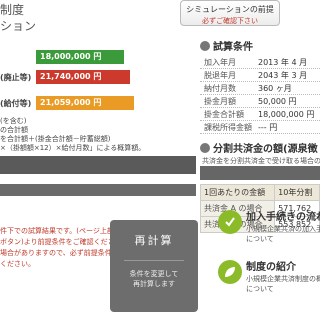  What do you see at coordinates (18, 26) in the screenshot?
I see `page-title-line2: ション` at bounding box center [18, 26].